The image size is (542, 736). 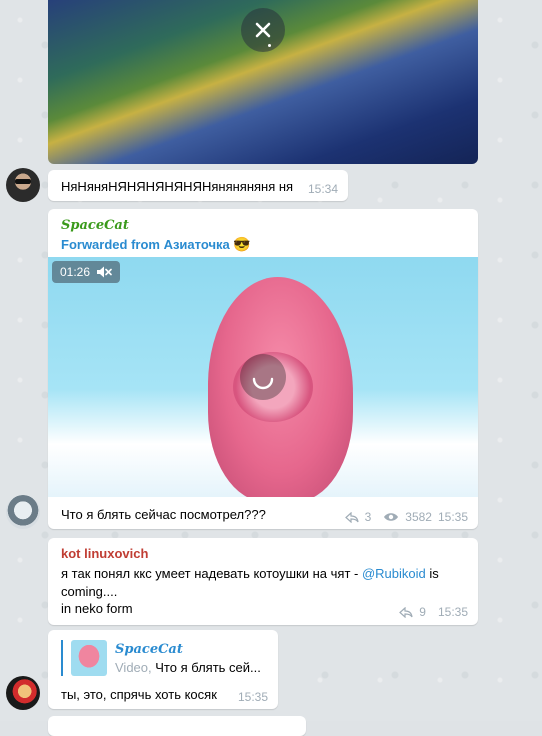 What do you see at coordinates (391, 517) in the screenshot?
I see `views-icon` at bounding box center [391, 517].